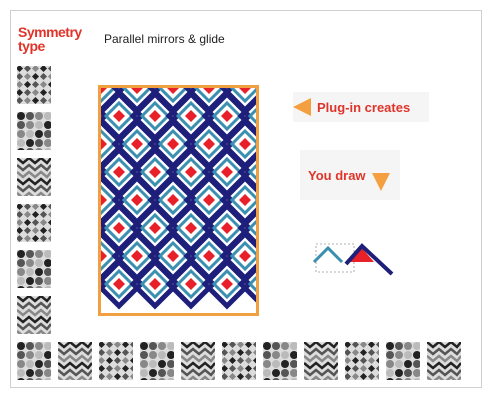 The image size is (491, 400). I want to click on symmetry-type-label: Symmetry type, so click(50, 39).